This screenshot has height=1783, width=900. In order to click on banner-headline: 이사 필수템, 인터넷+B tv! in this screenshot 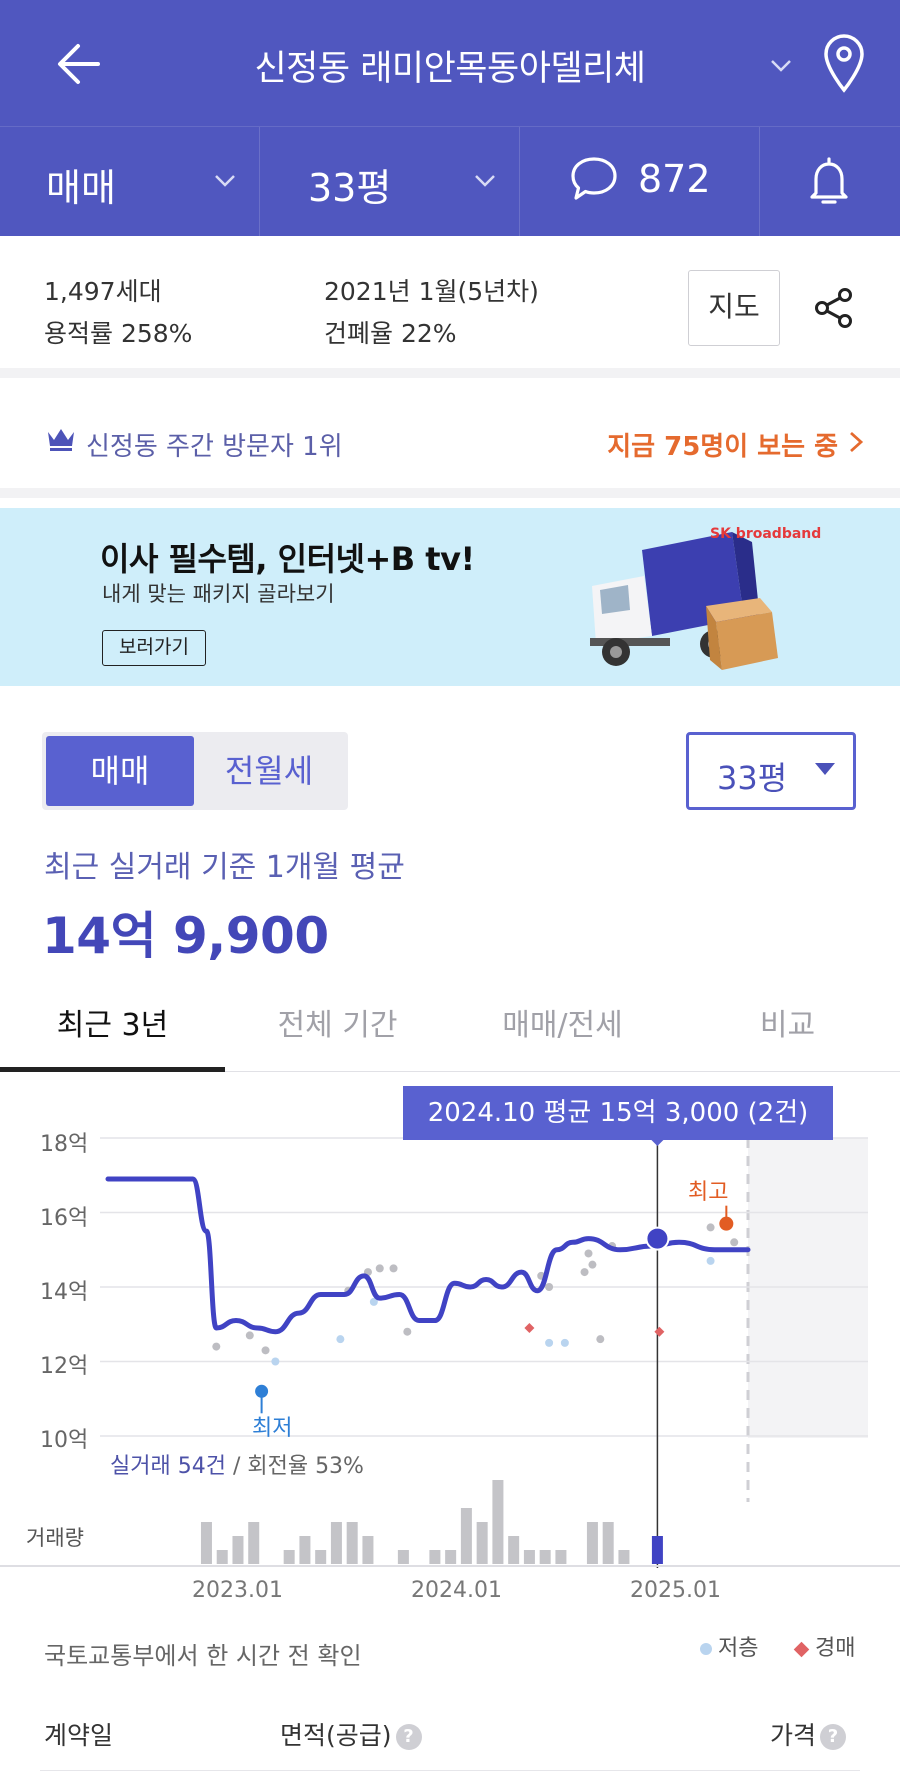, I will do `click(287, 559)`.